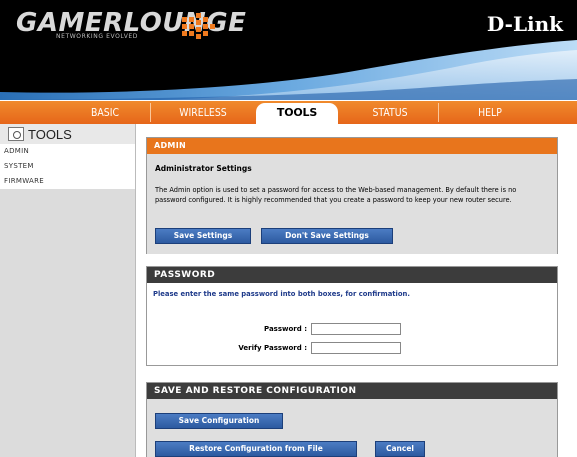  What do you see at coordinates (203, 112) in the screenshot?
I see `tab-wireless: WIRELESS` at bounding box center [203, 112].